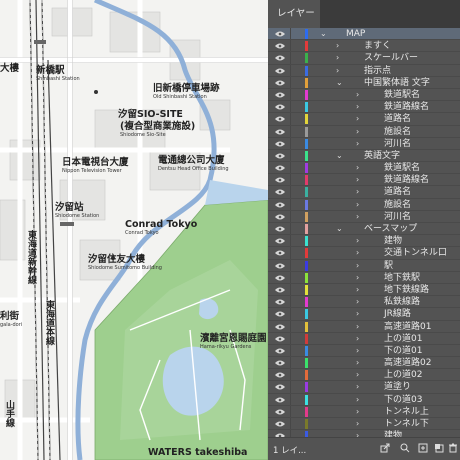  What do you see at coordinates (405, 448) in the screenshot?
I see `search-icon` at bounding box center [405, 448].